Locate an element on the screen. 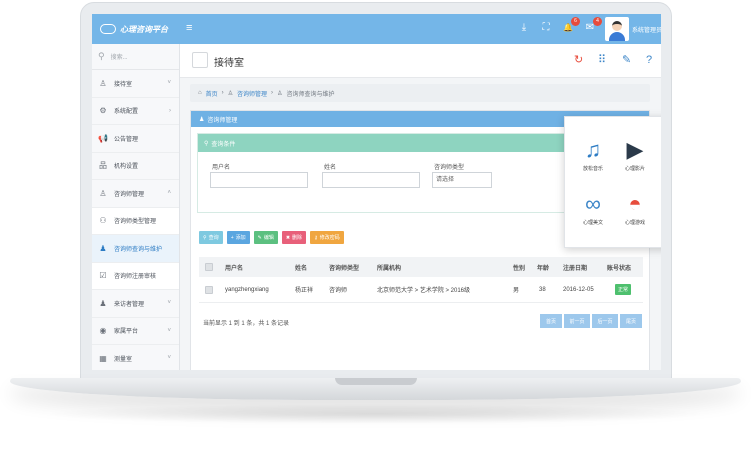 This screenshot has height=462, width=751. hamburger-icon: ≡ is located at coordinates (189, 28).